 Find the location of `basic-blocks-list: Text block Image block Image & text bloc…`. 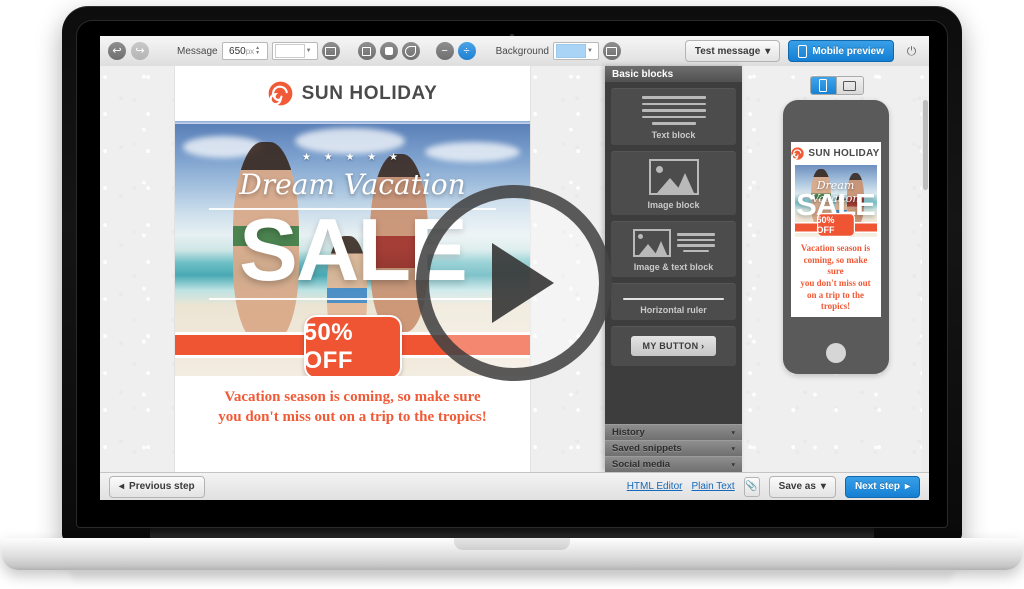

basic-blocks-list: Text block Image block Image & text bloc… is located at coordinates (673, 227).